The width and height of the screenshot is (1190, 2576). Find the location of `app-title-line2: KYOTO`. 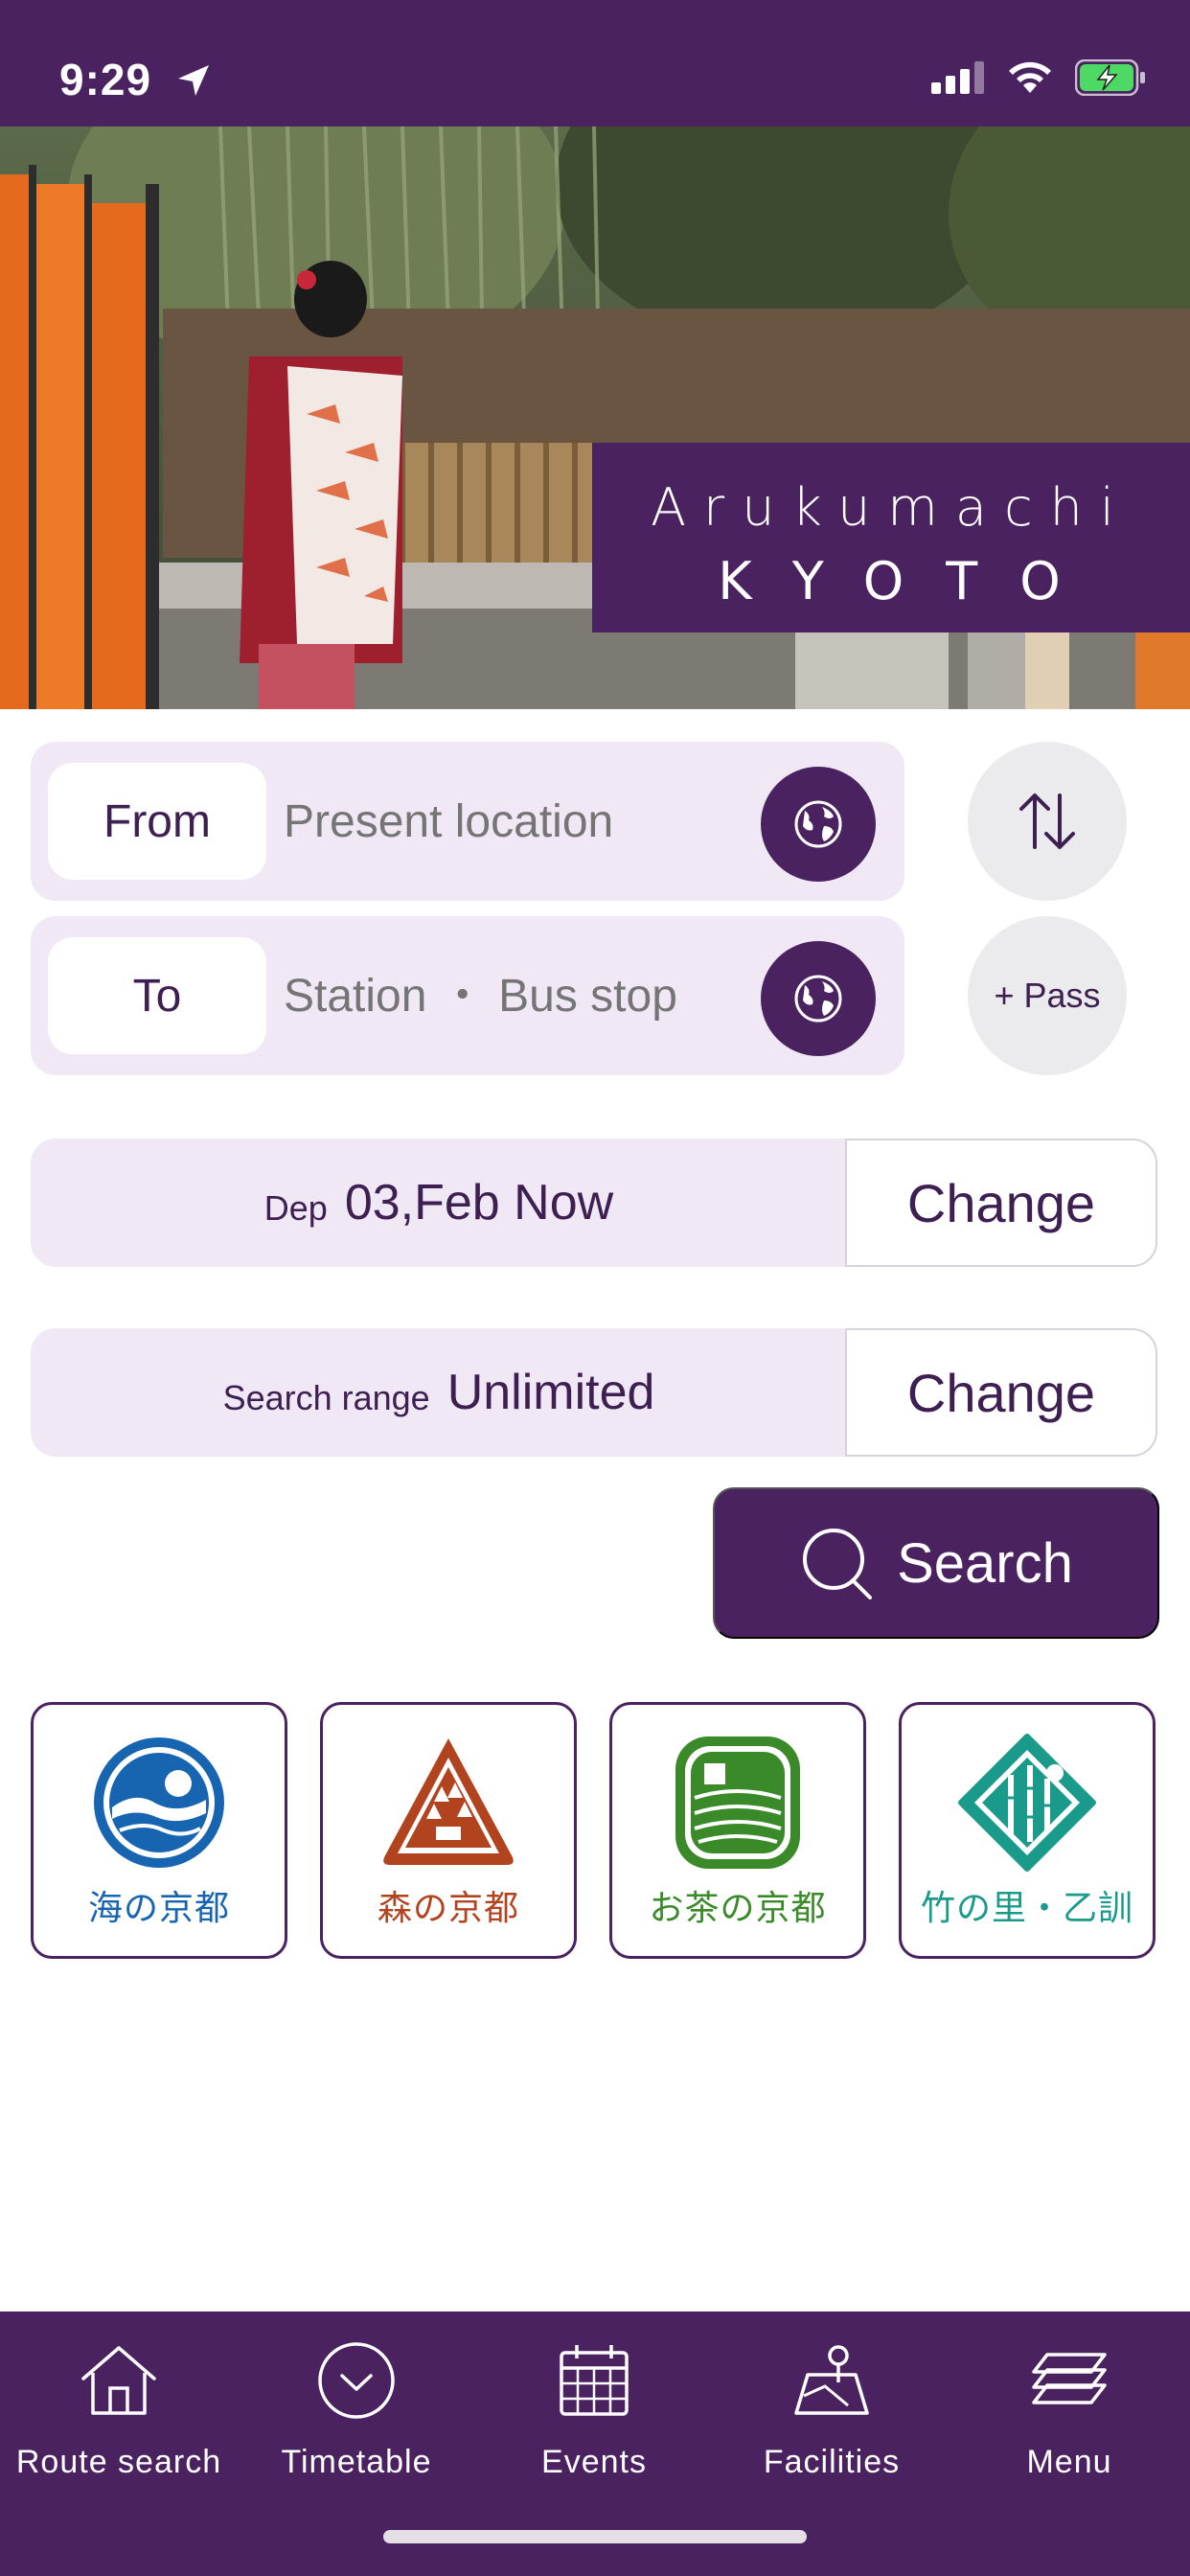

app-title-line2: KYOTO is located at coordinates (911, 581).